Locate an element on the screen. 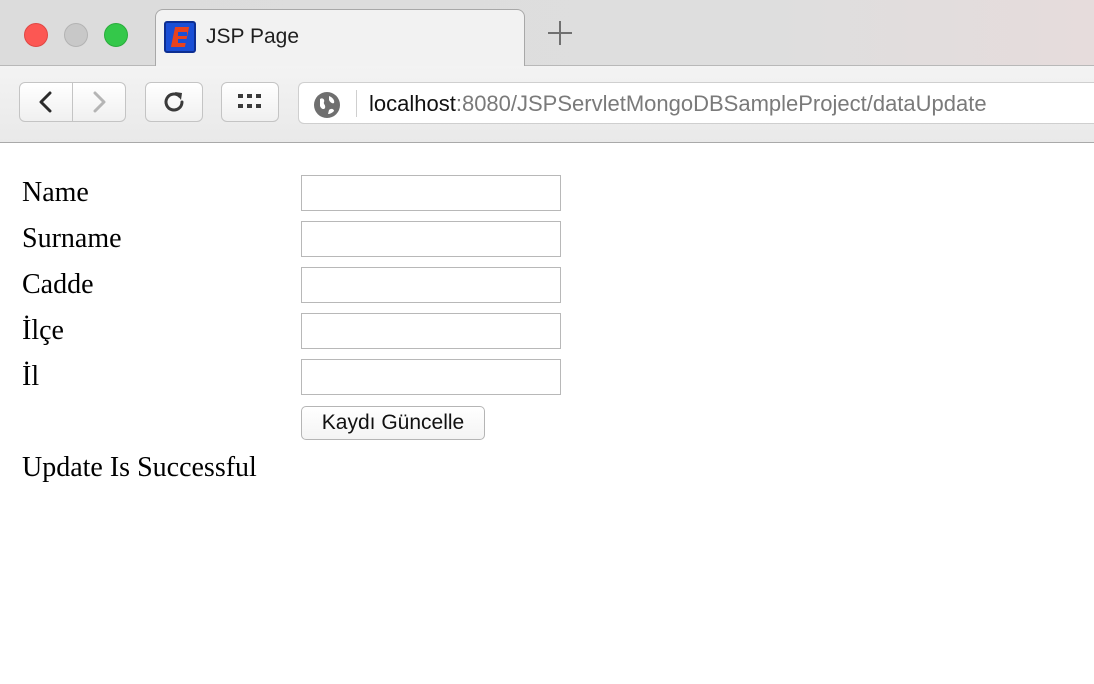 This screenshot has height=684, width=1094. update-record-button: Kaydı Güncelle is located at coordinates (393, 423).